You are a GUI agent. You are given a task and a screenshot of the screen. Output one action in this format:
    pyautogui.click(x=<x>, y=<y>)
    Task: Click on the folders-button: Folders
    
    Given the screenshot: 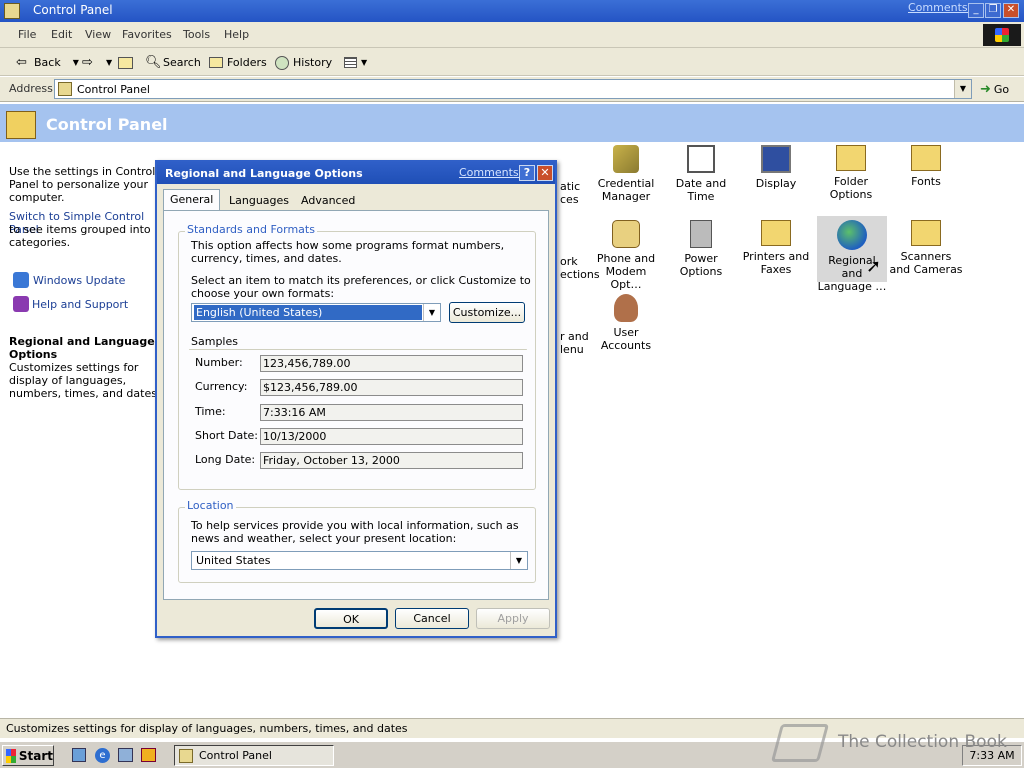 What is the action you would take?
    pyautogui.click(x=238, y=62)
    